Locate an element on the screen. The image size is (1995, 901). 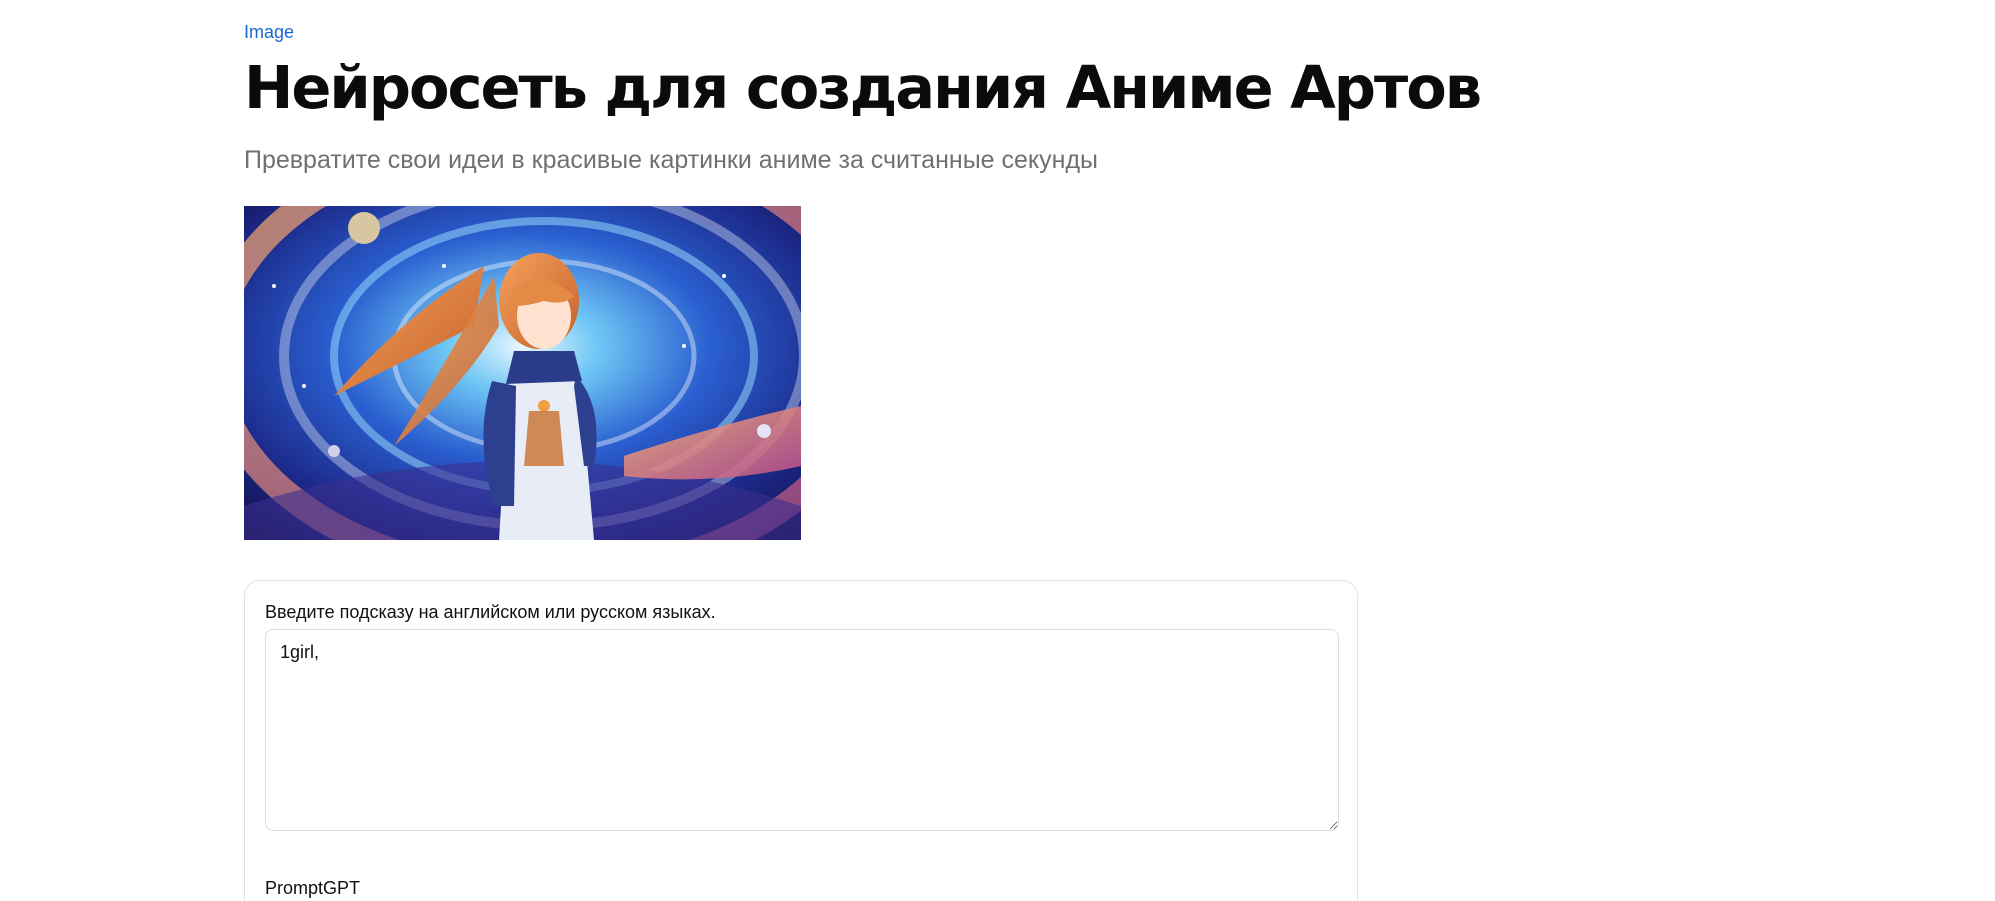
prompt-textarea is located at coordinates (802, 730).